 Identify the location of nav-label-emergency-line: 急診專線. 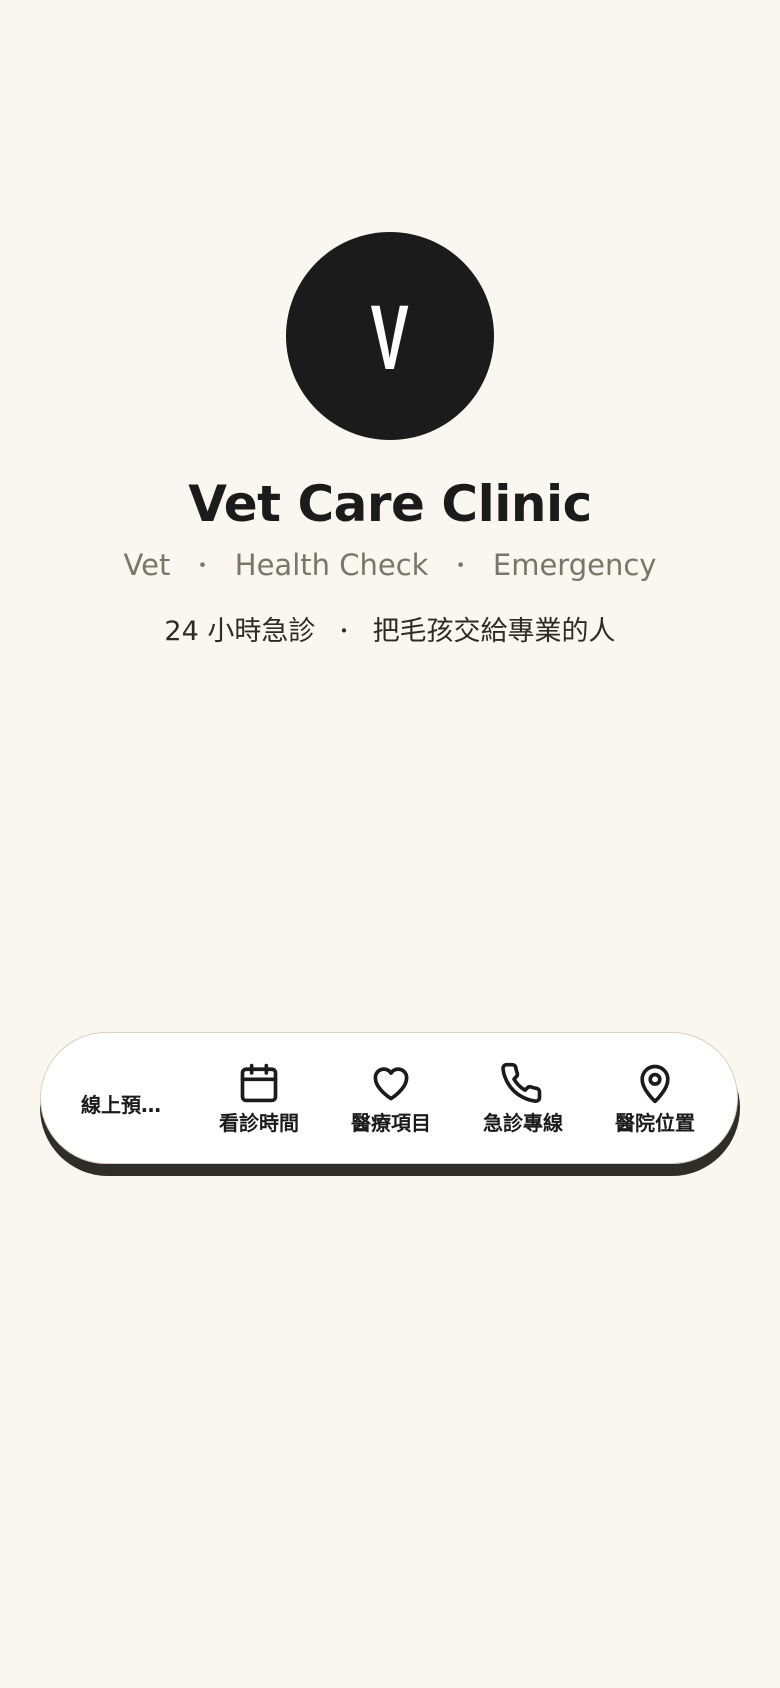
(523, 1123).